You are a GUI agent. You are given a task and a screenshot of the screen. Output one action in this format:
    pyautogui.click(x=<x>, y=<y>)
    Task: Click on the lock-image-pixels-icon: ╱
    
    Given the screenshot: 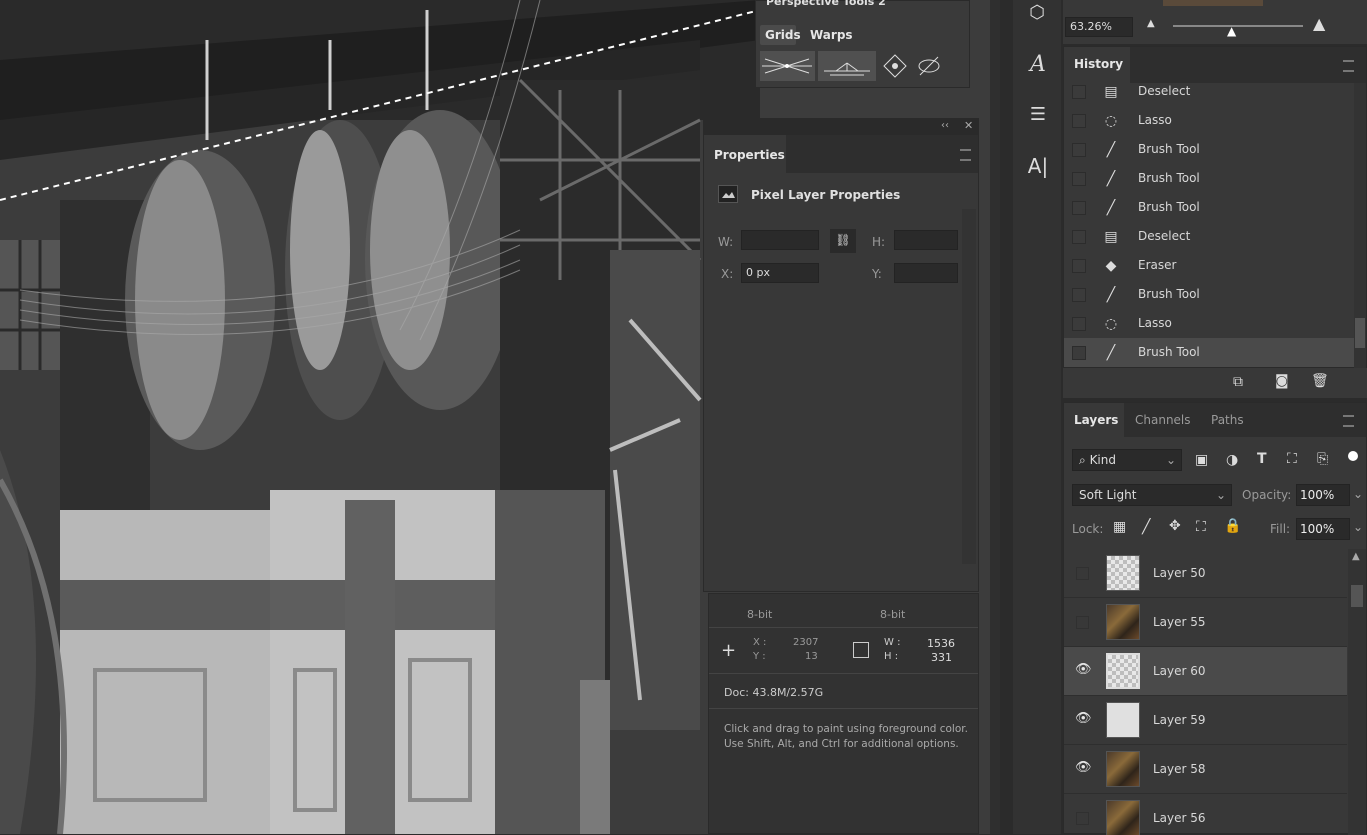 What is the action you would take?
    pyautogui.click(x=1146, y=527)
    